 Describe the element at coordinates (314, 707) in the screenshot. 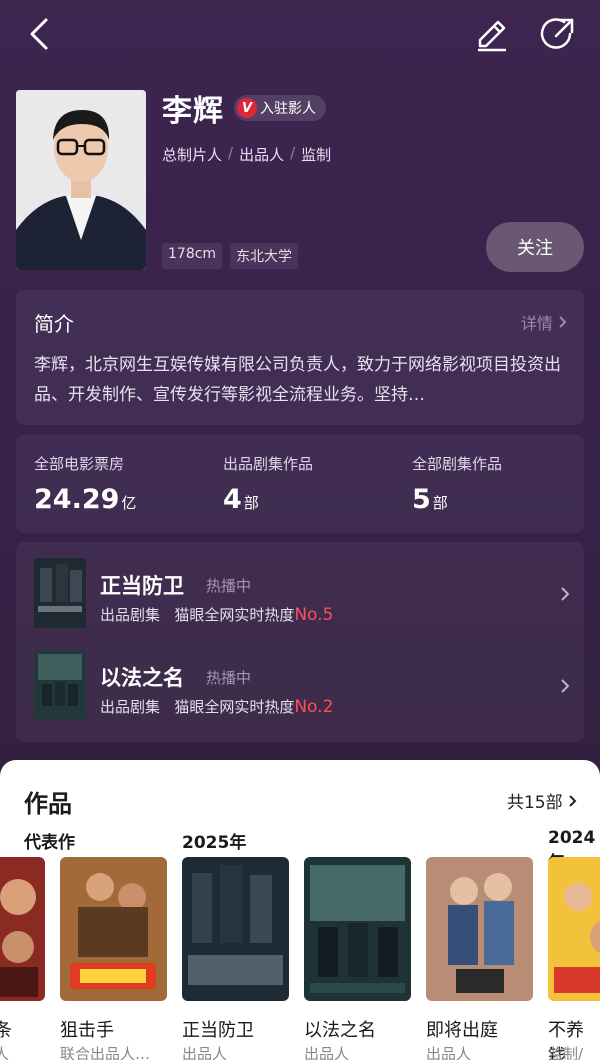

I see `rank-value: No.2` at that location.